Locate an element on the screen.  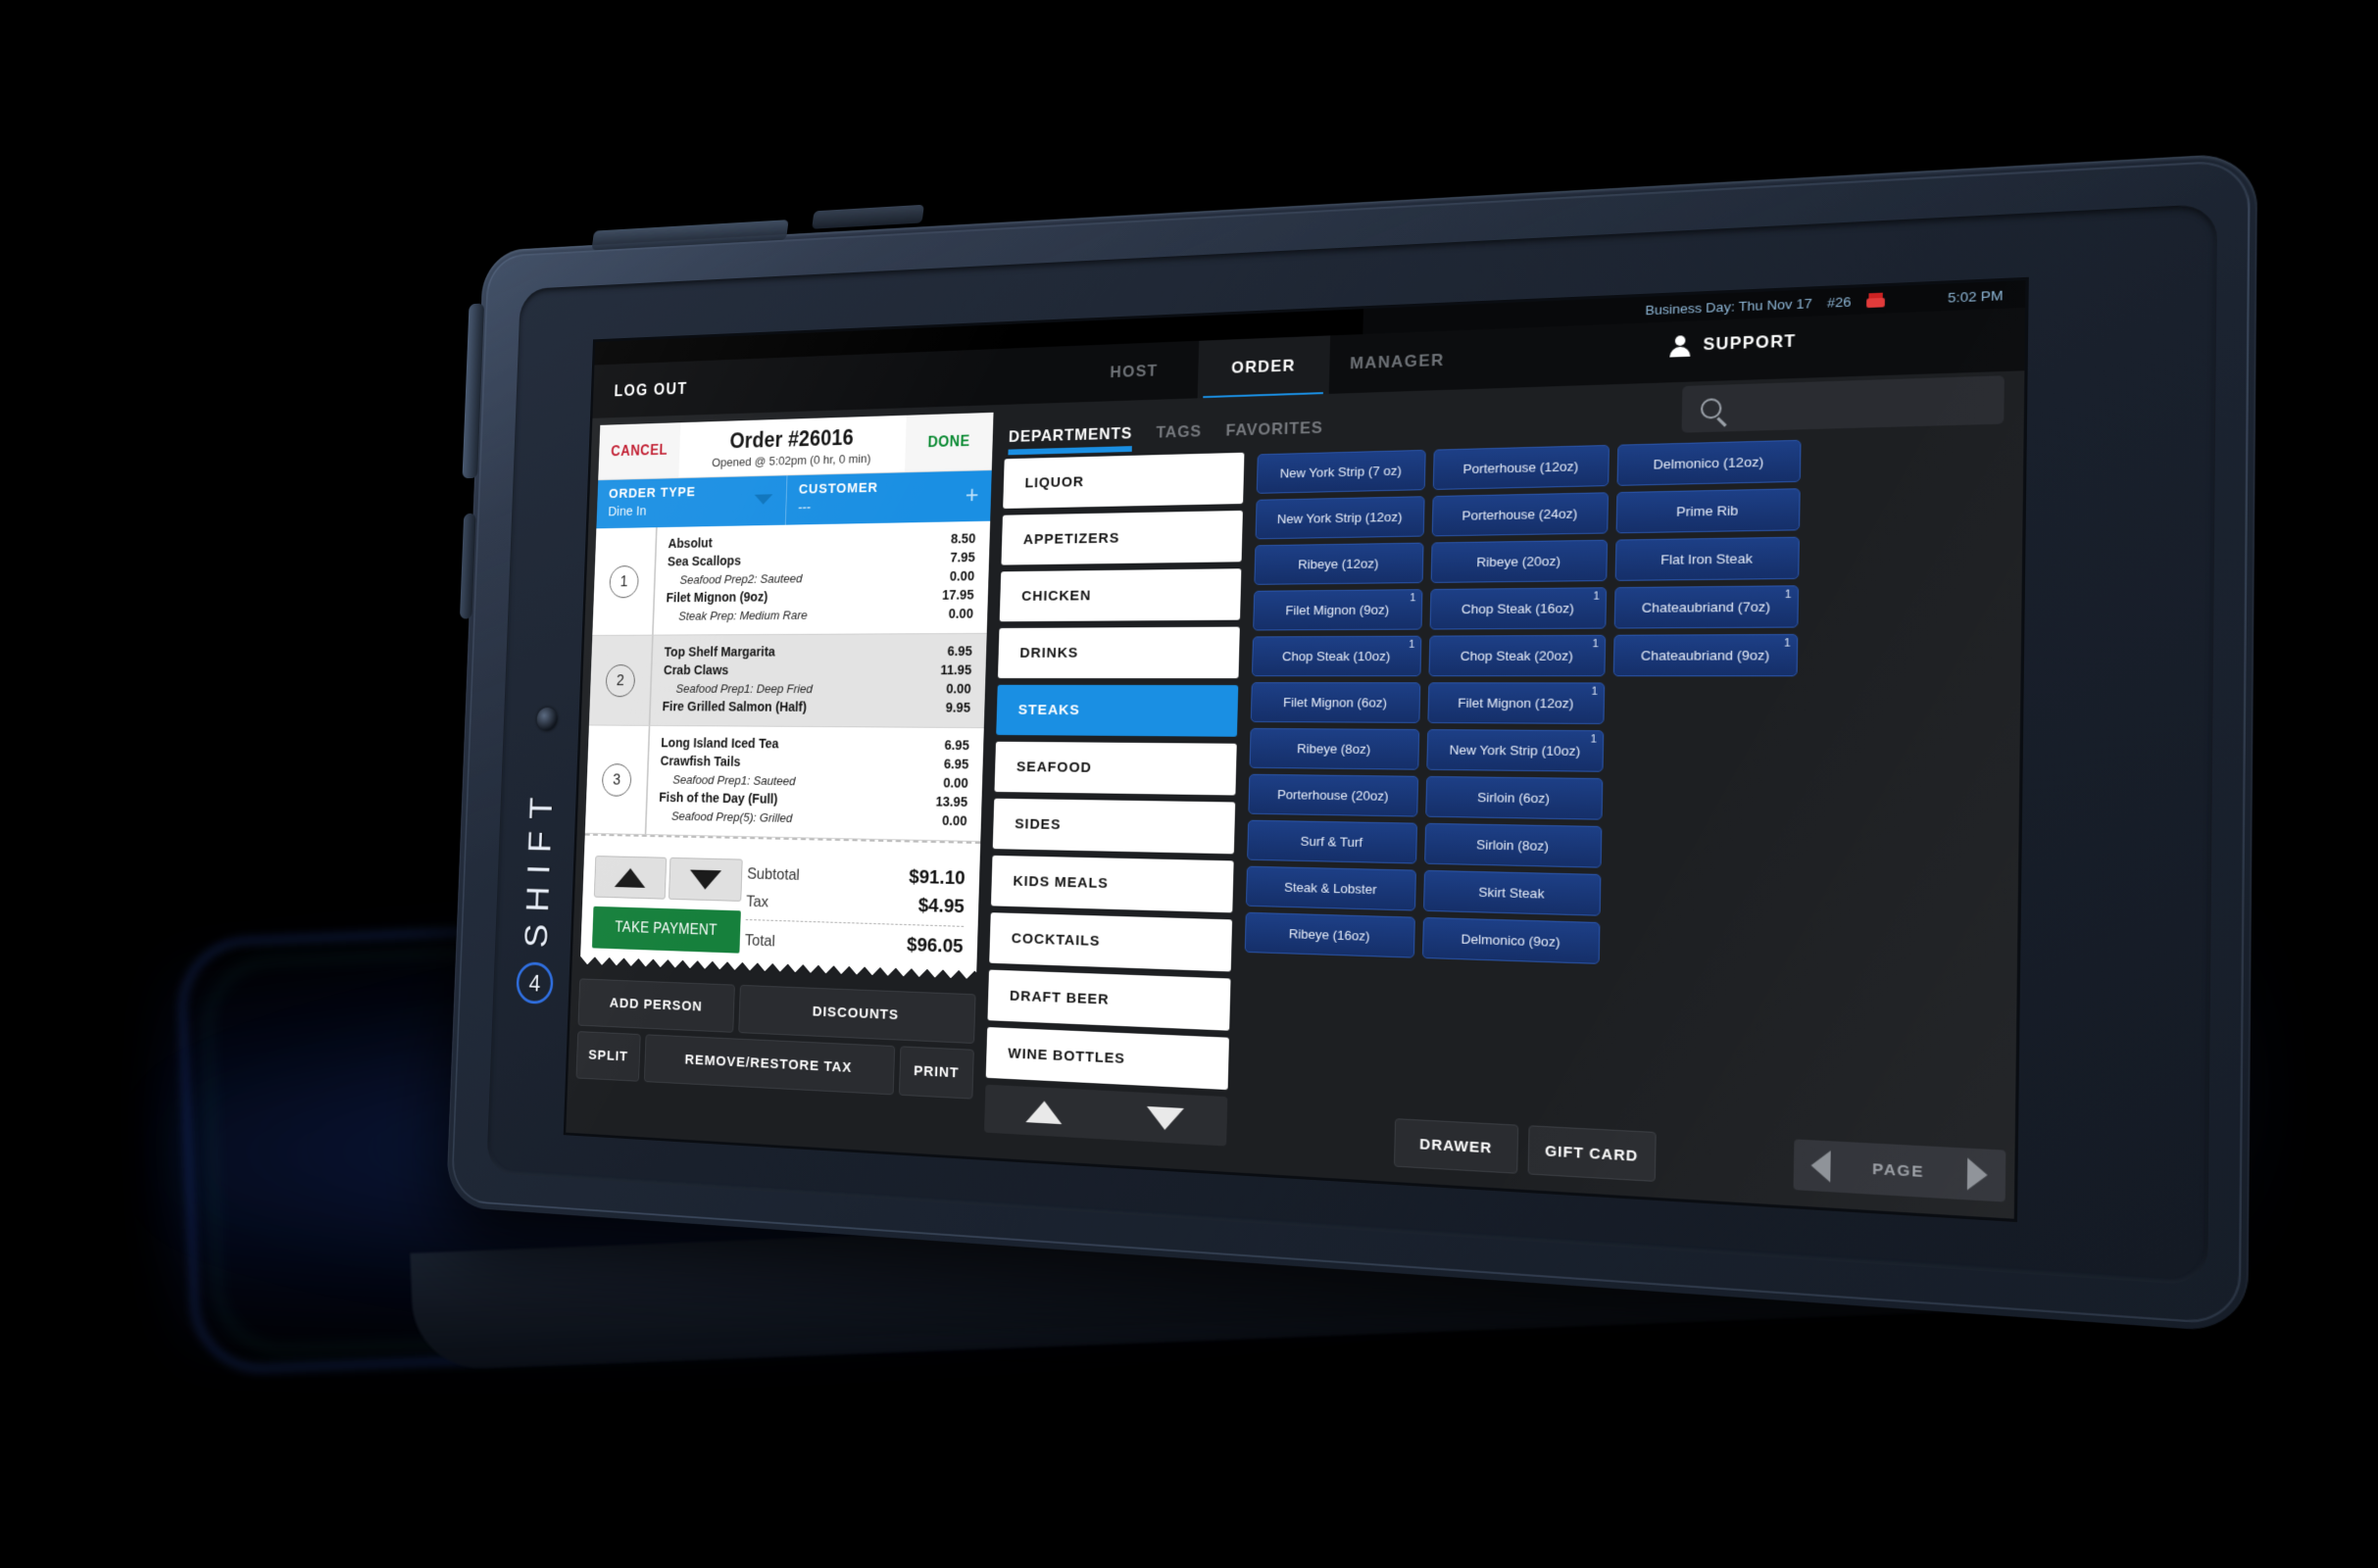
menu-item-button: Sirloin (8oz) is located at coordinates (1514, 845).